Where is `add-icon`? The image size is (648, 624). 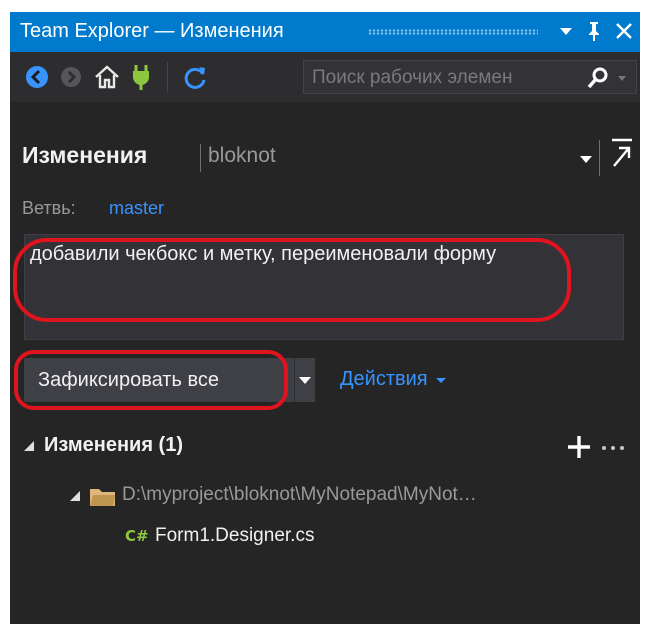
add-icon is located at coordinates (579, 449).